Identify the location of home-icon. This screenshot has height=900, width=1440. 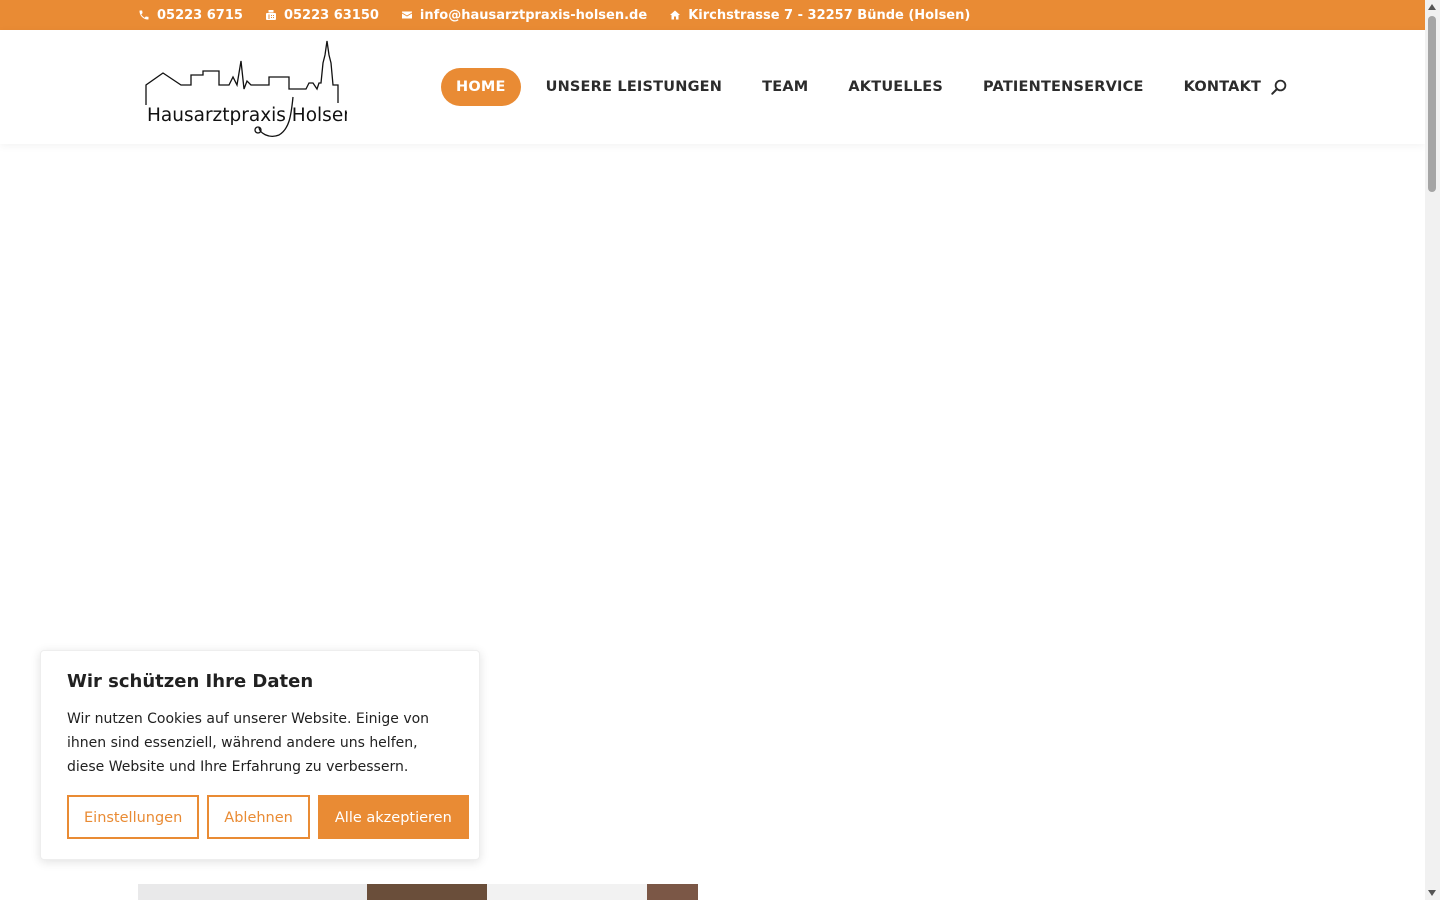
(675, 15).